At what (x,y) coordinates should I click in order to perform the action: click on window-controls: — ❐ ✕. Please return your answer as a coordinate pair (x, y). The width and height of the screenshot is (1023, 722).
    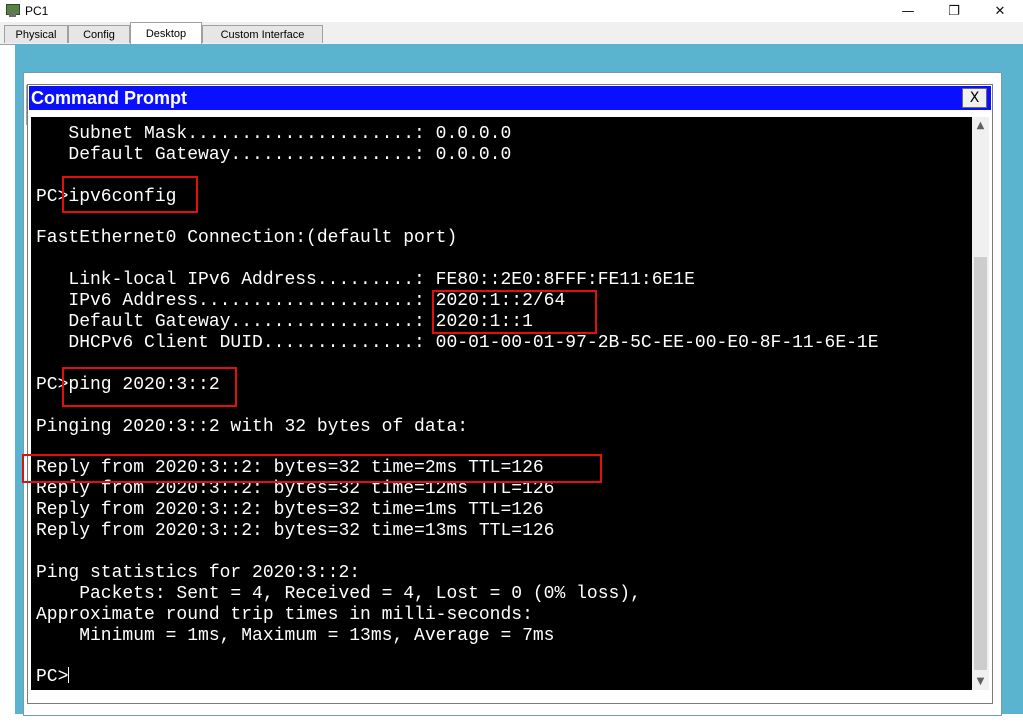
    Looking at the image, I should click on (954, 11).